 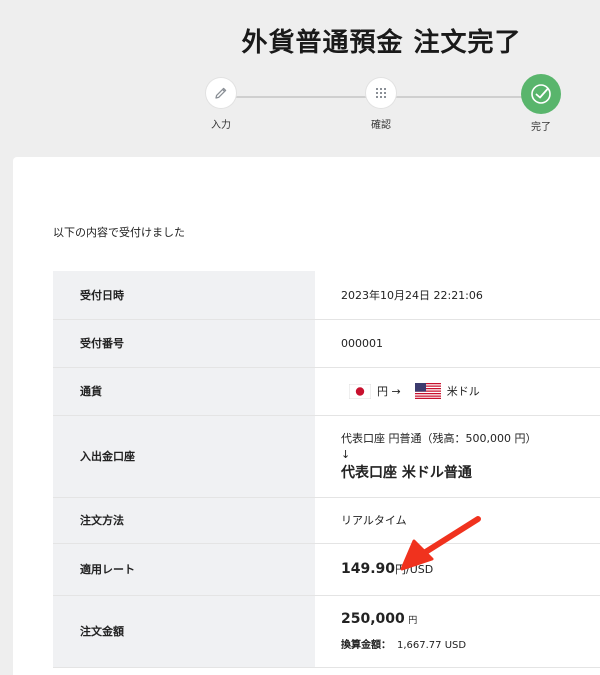 What do you see at coordinates (440, 543) in the screenshot?
I see `annotation-arrow-icon` at bounding box center [440, 543].